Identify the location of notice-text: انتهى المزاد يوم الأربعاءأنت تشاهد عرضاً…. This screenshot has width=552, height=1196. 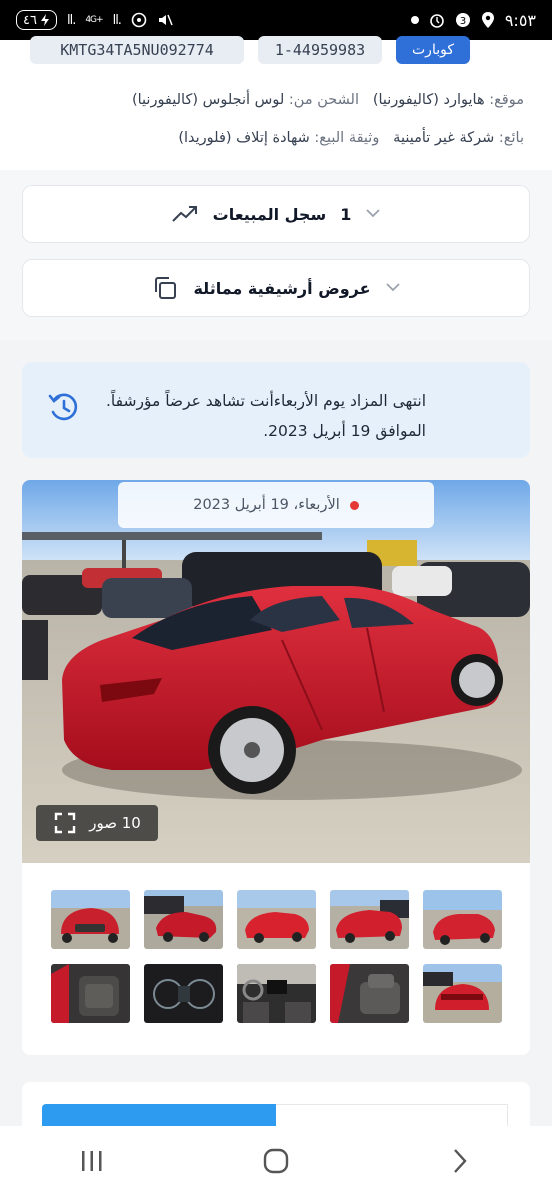
(261, 416).